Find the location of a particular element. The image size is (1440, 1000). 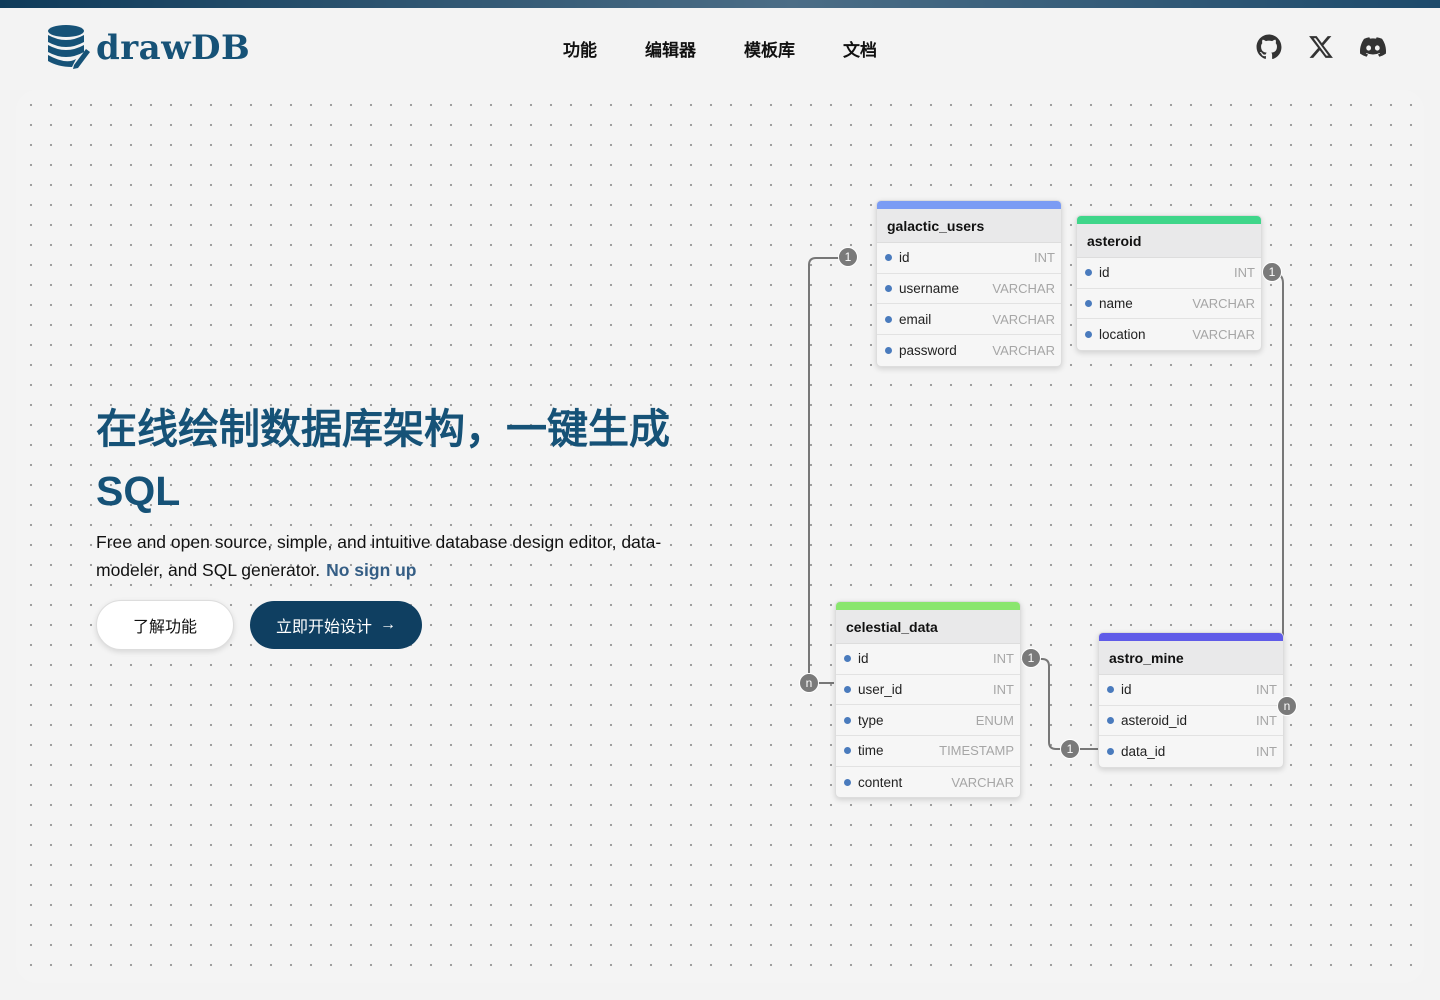

table-field-row: time TIMESTAMP is located at coordinates (928, 751).